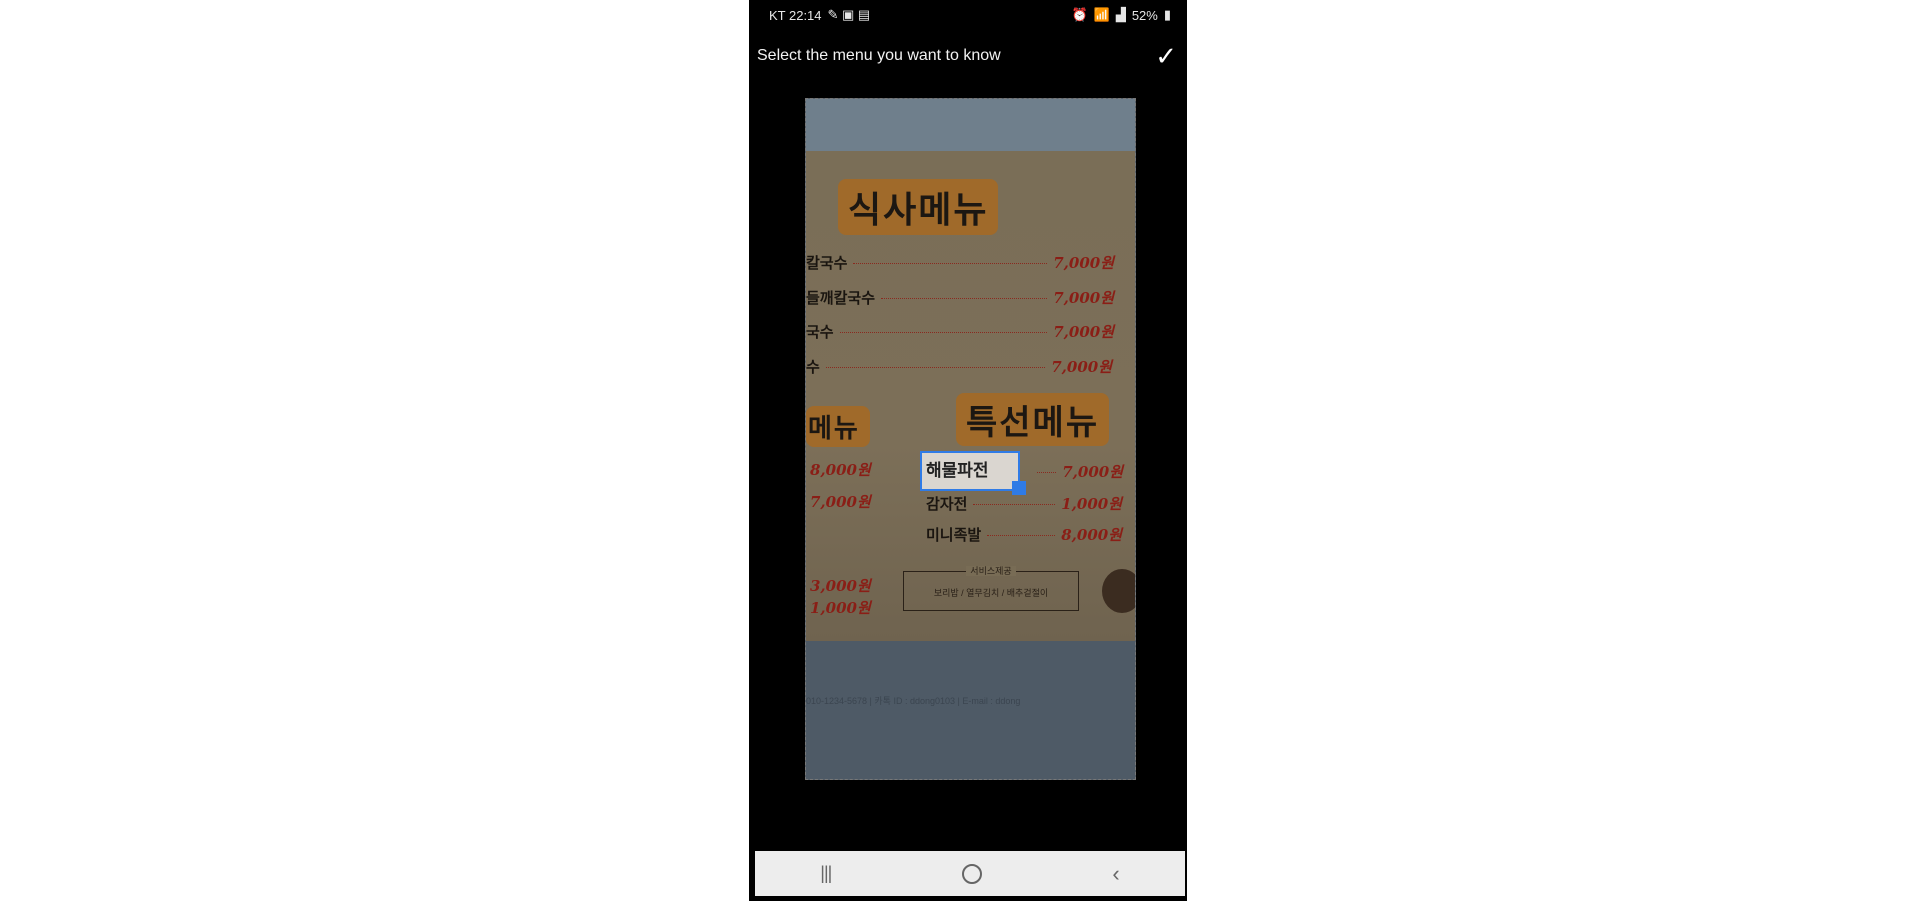 The height and width of the screenshot is (901, 1920). Describe the element at coordinates (918, 207) in the screenshot. I see `heading-meal-menu: 식사메뉴` at that location.